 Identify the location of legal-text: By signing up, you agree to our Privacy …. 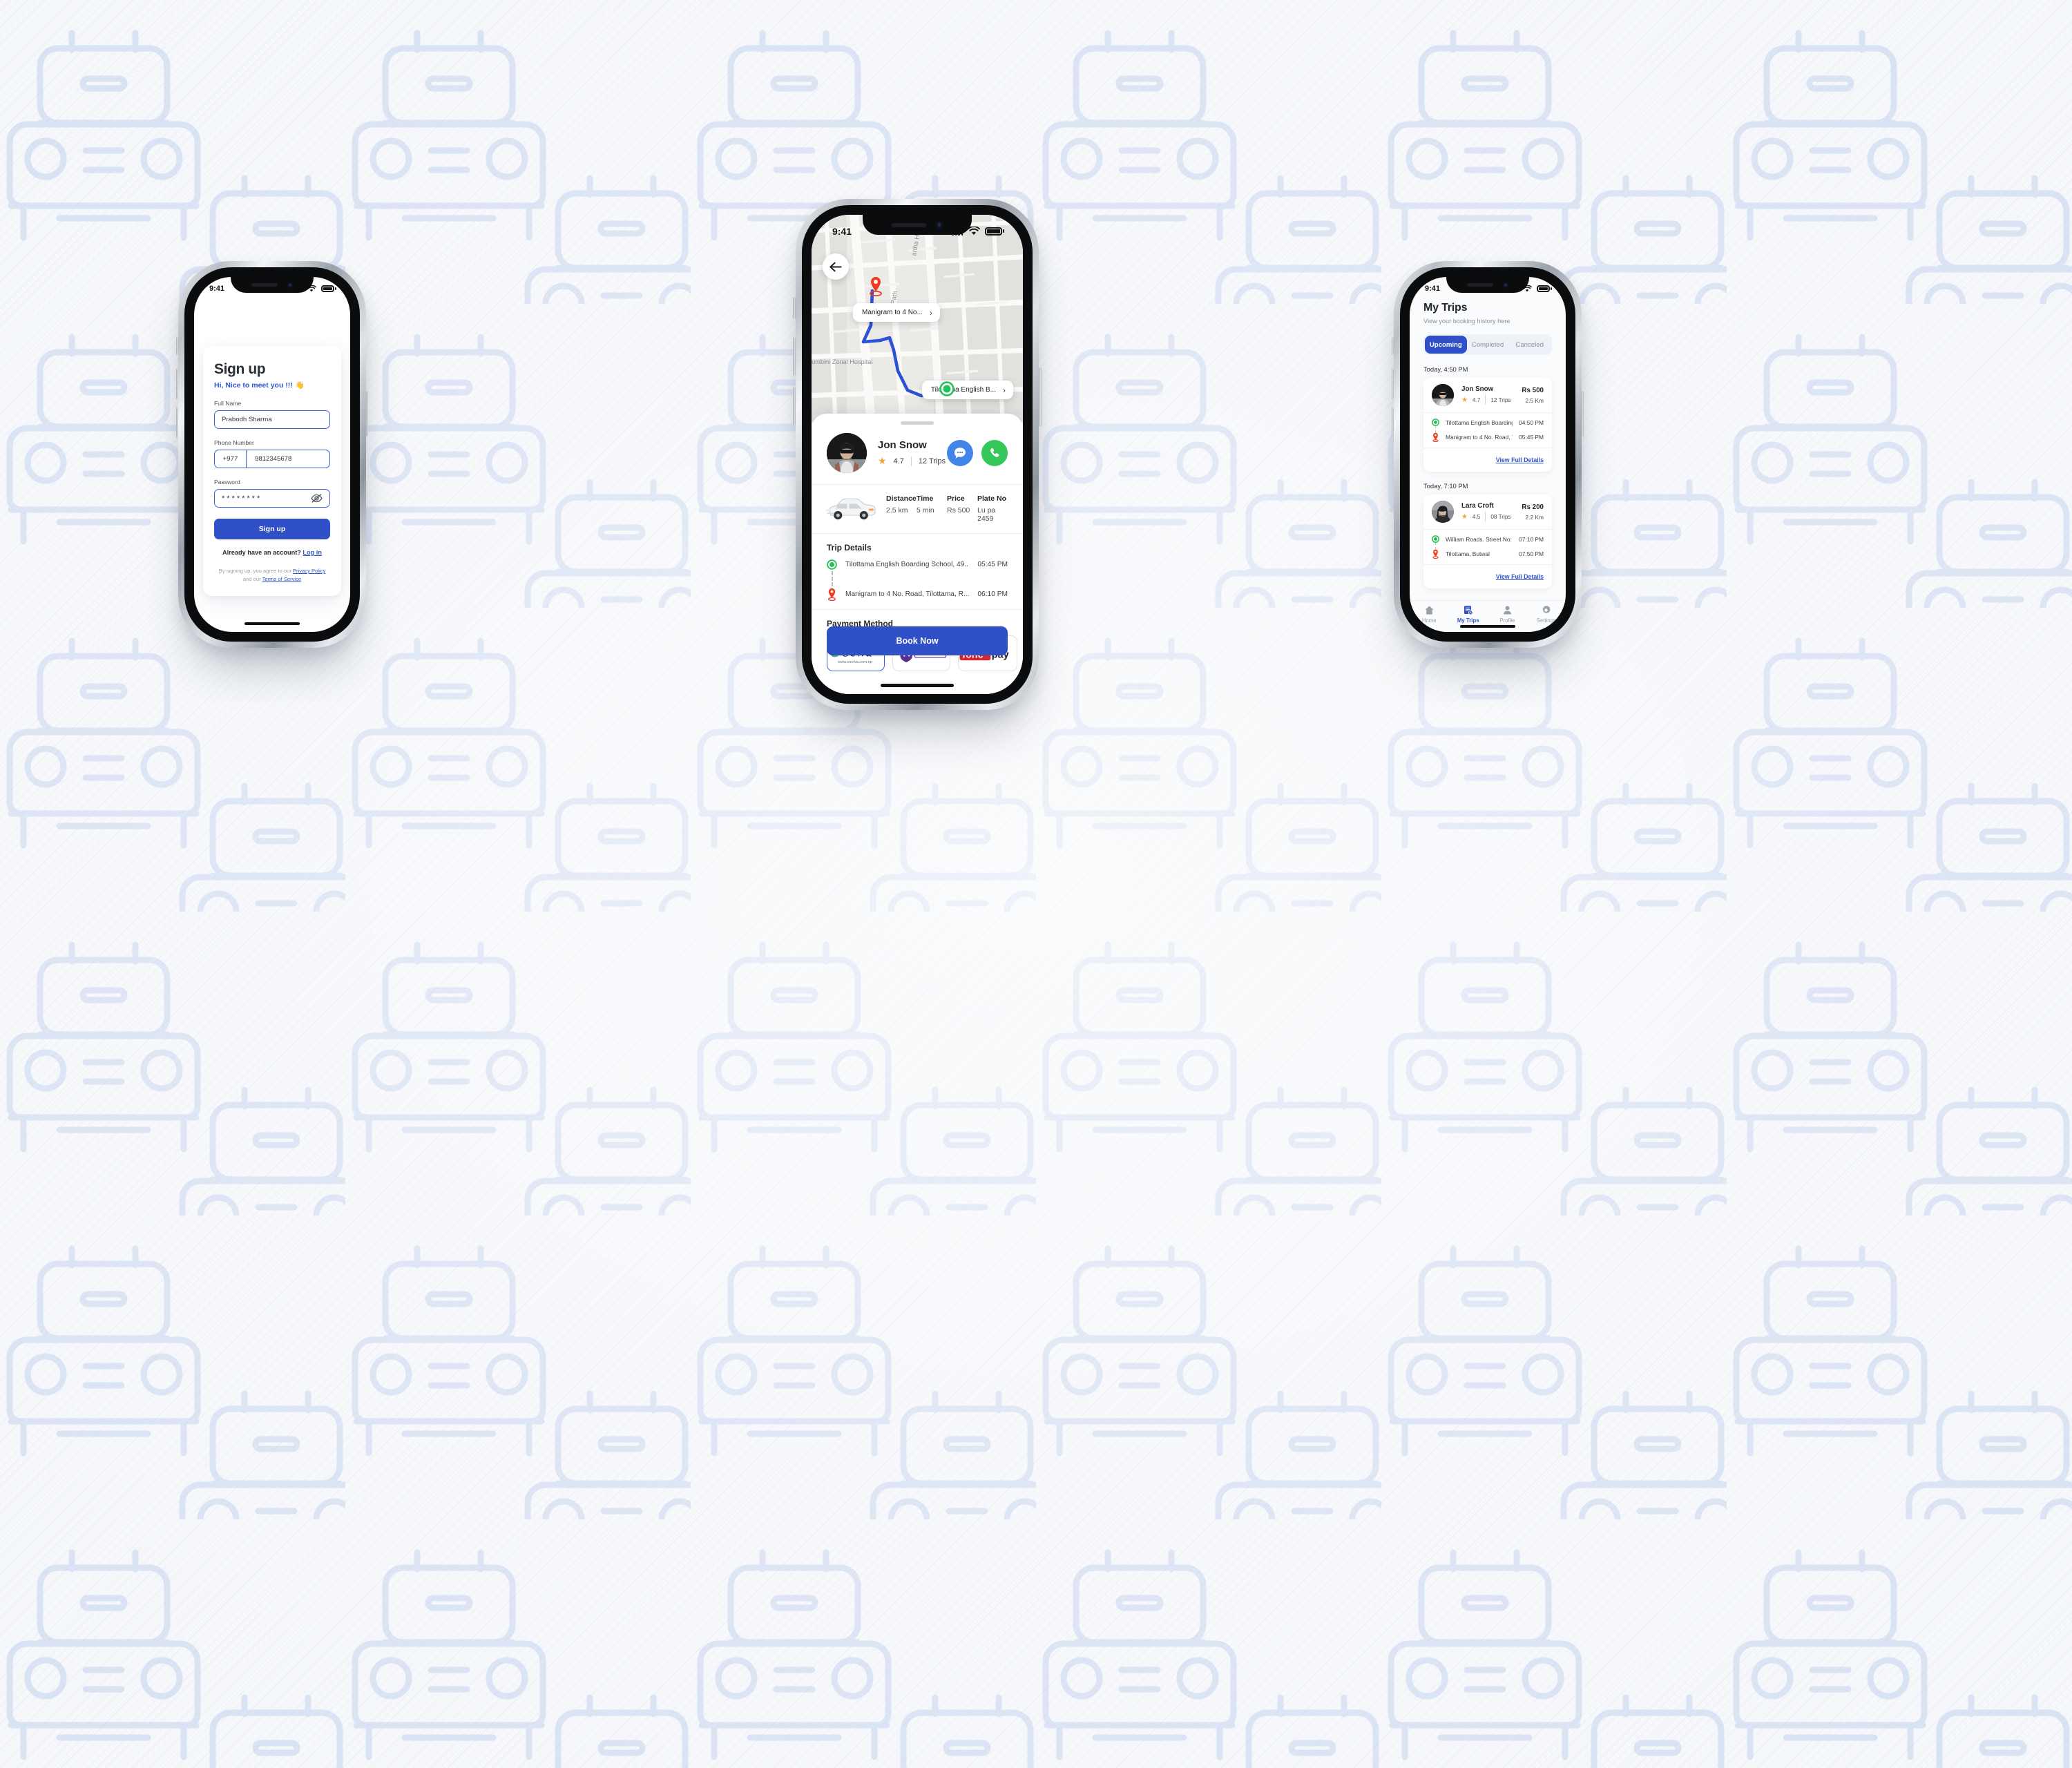
(272, 575).